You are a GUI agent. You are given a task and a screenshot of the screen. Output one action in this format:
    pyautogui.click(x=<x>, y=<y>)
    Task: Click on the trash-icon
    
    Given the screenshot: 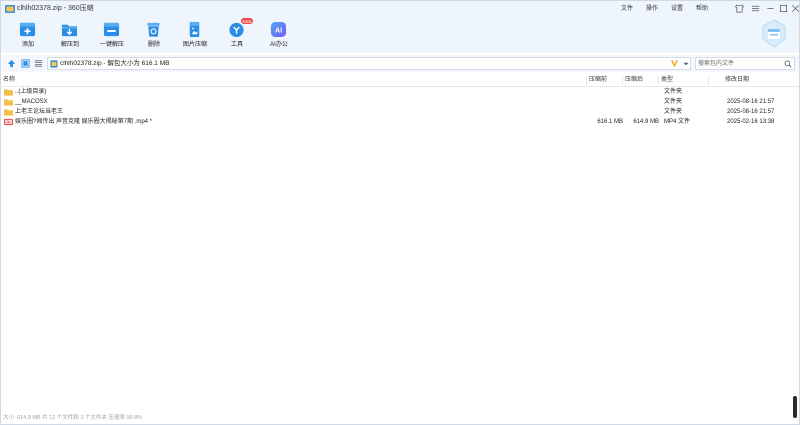 What is the action you would take?
    pyautogui.click(x=153, y=29)
    